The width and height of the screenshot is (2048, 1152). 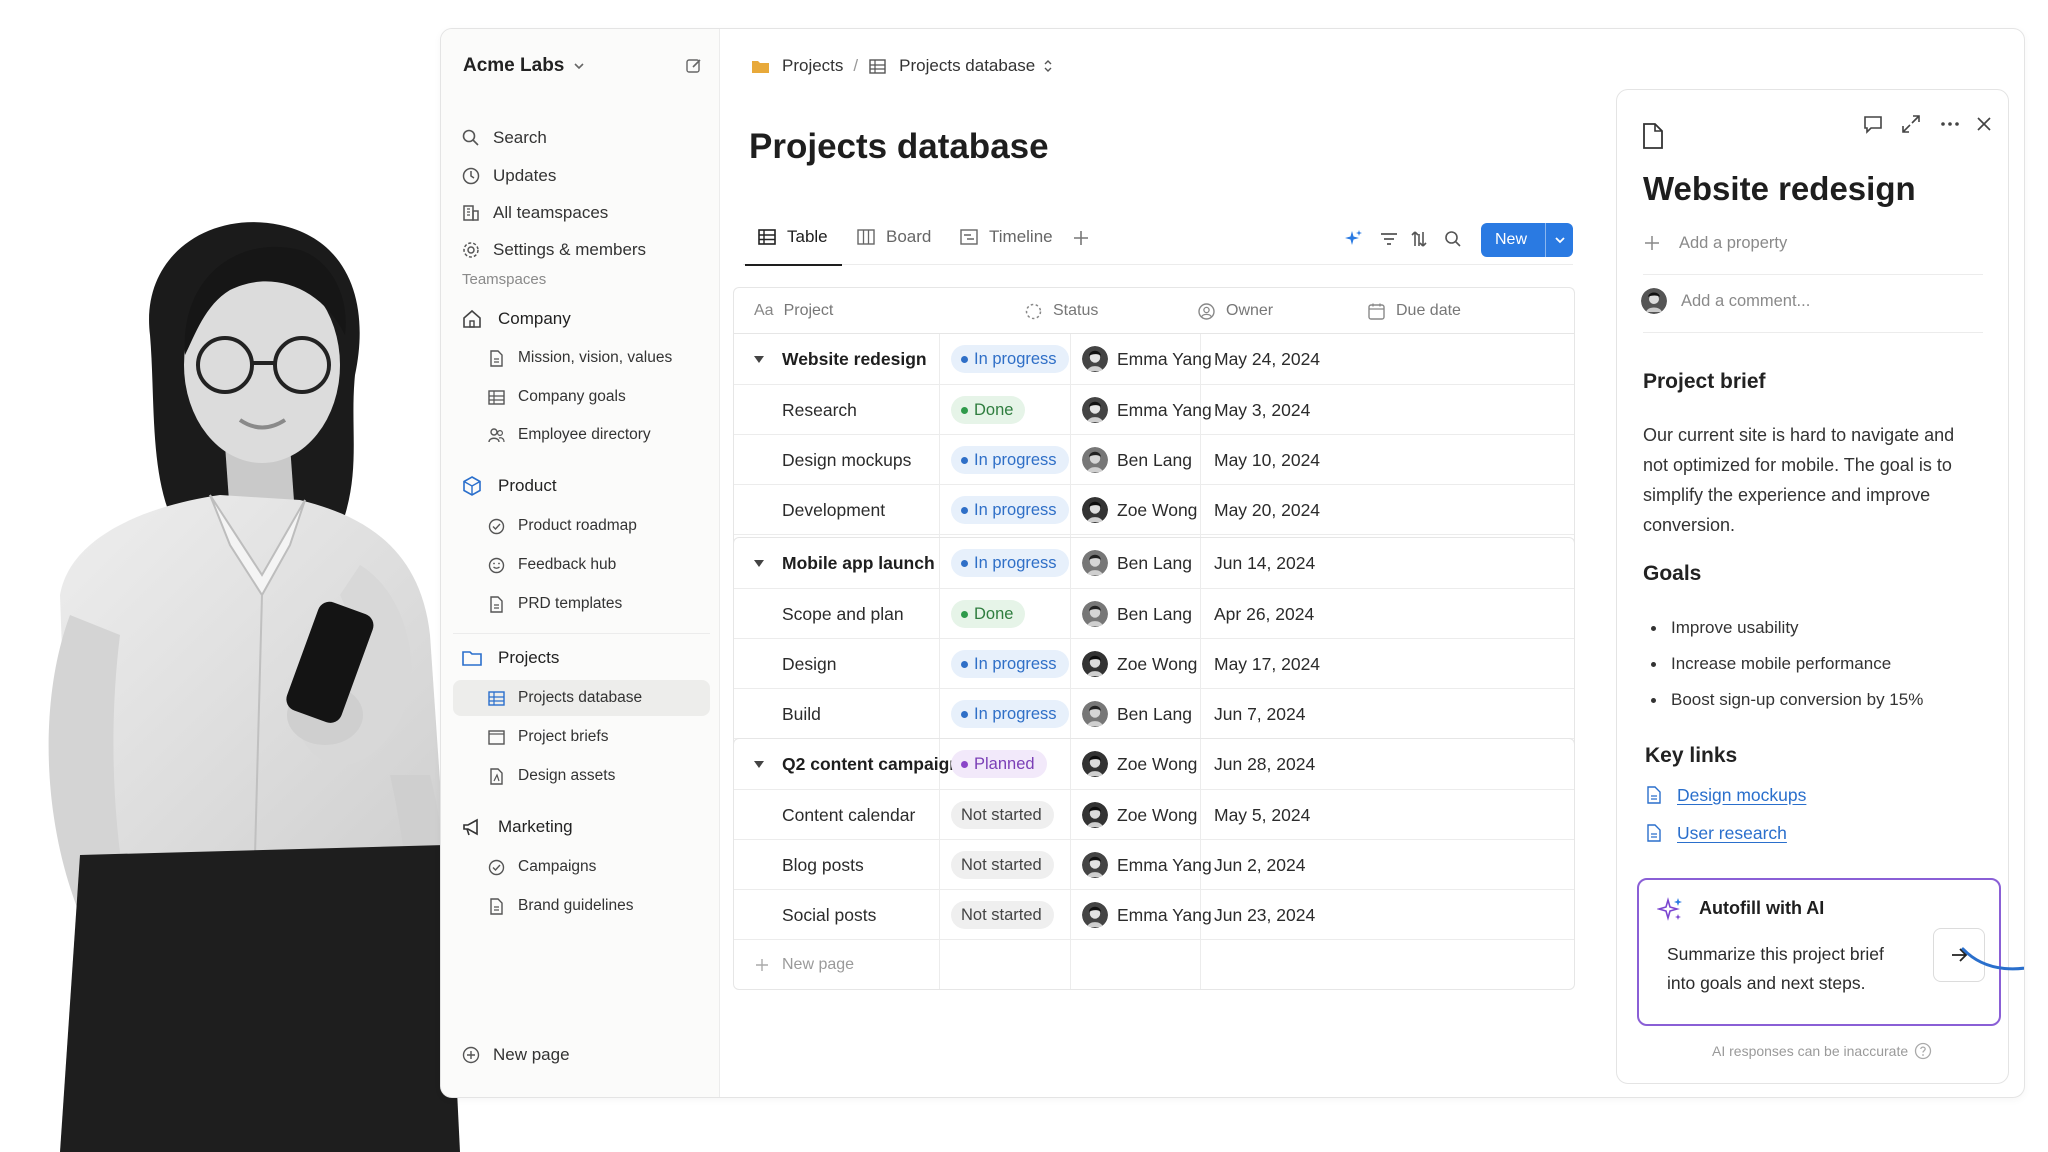 What do you see at coordinates (583, 66) in the screenshot?
I see `workspace-switcher: Acme Labs` at bounding box center [583, 66].